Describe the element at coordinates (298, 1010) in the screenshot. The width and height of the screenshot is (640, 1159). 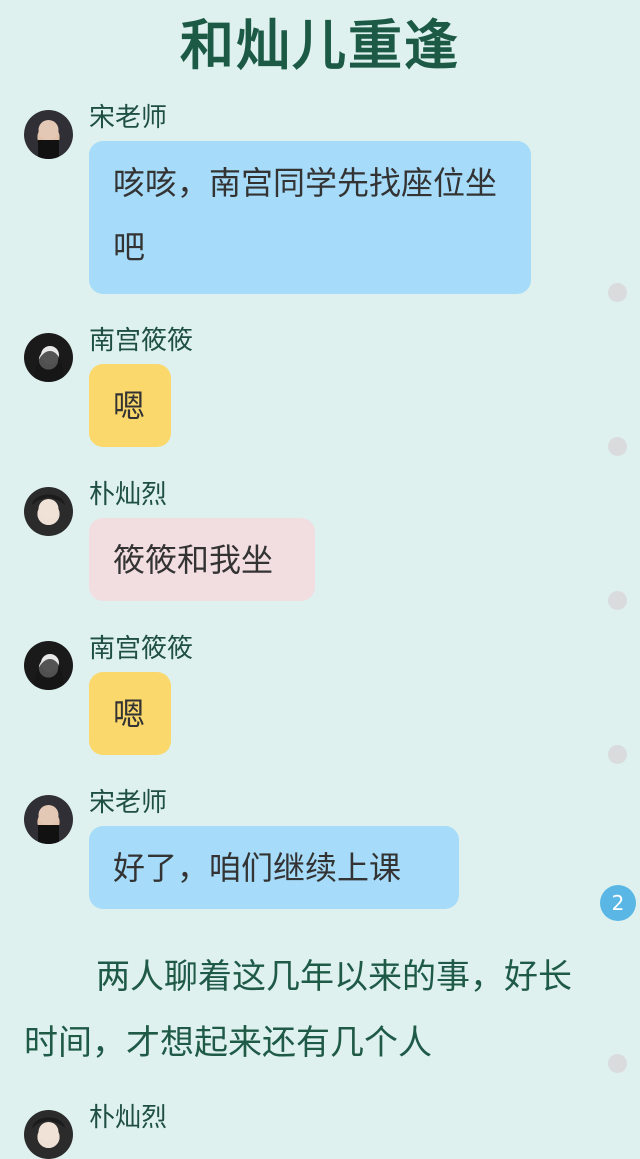
I see `narration-paragraph: 两人聊着这几年以来的事，好长时间，才想起来还有几个人` at that location.